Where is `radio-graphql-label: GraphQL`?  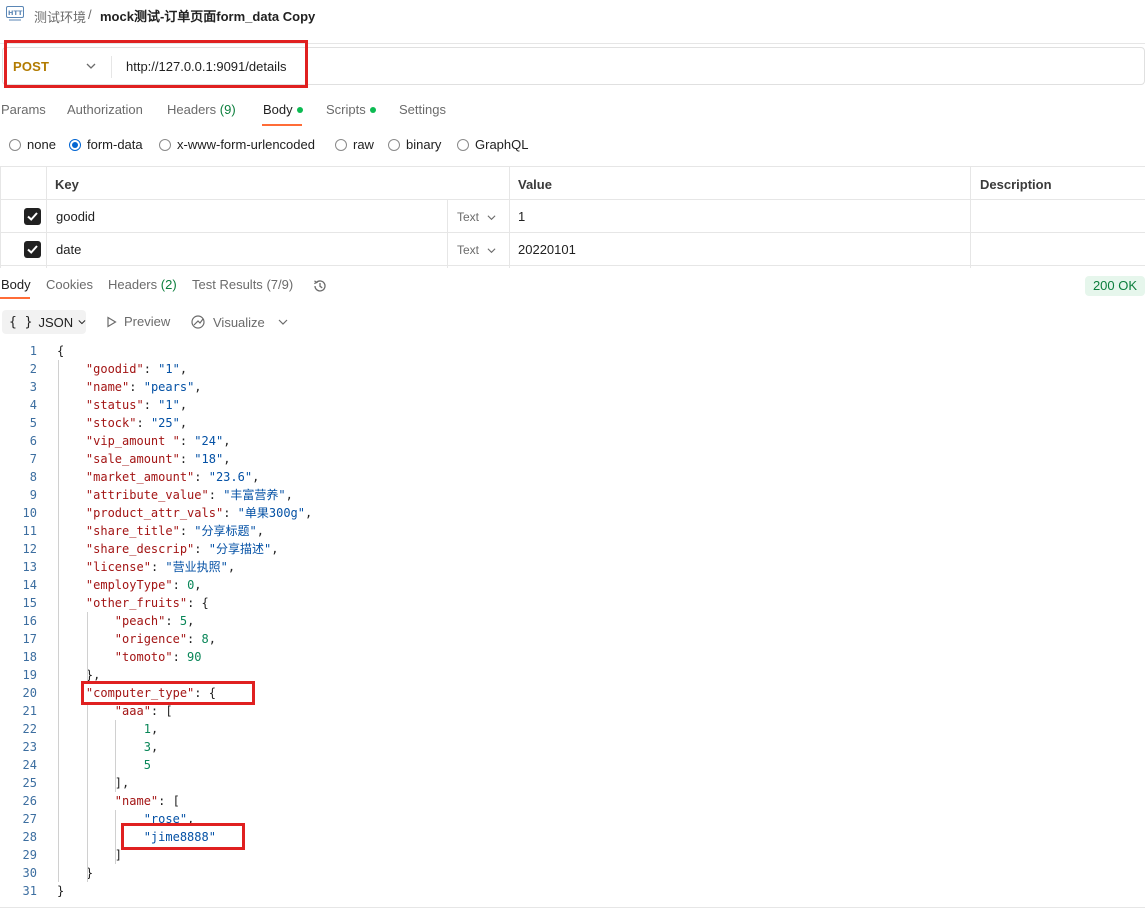 radio-graphql-label: GraphQL is located at coordinates (502, 144).